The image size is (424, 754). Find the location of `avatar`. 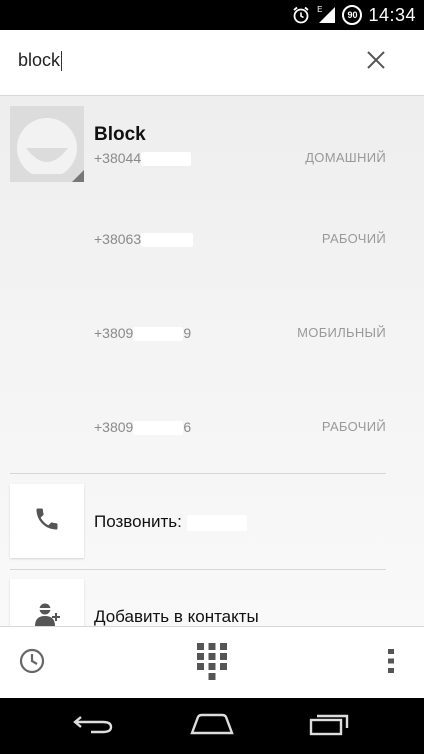

avatar is located at coordinates (47, 144).